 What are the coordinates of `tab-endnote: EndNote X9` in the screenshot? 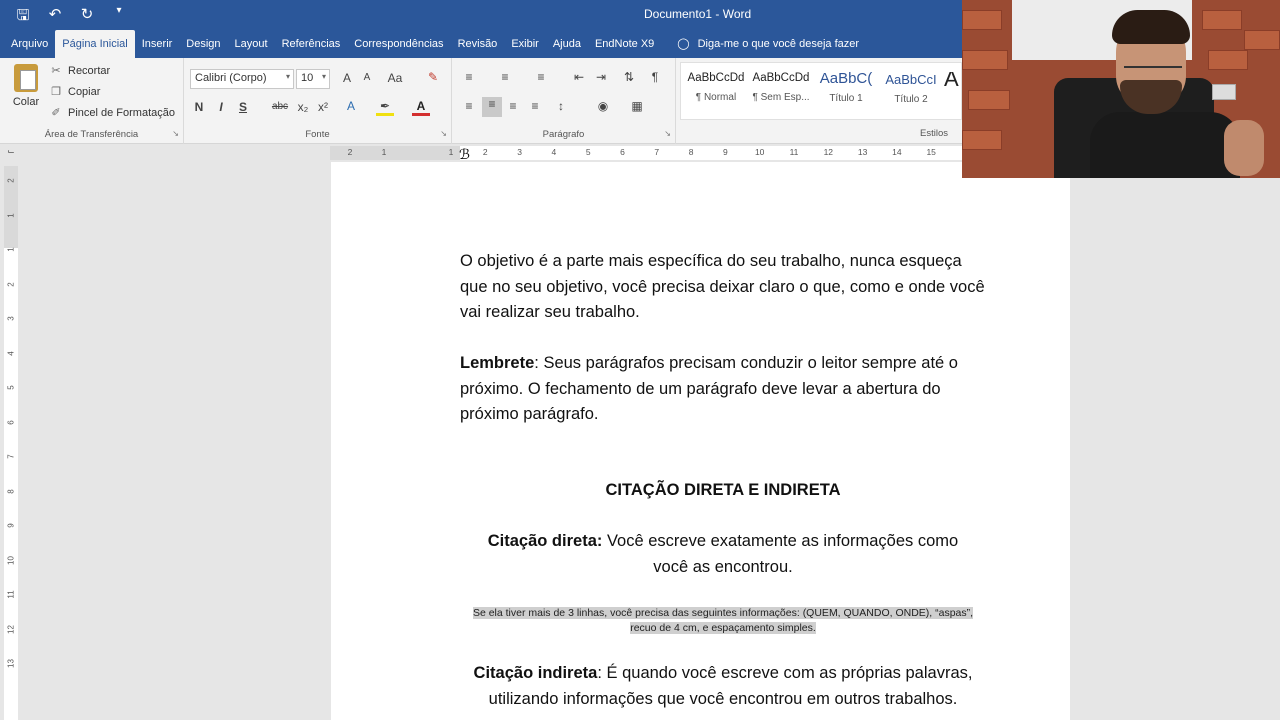 It's located at (624, 44).